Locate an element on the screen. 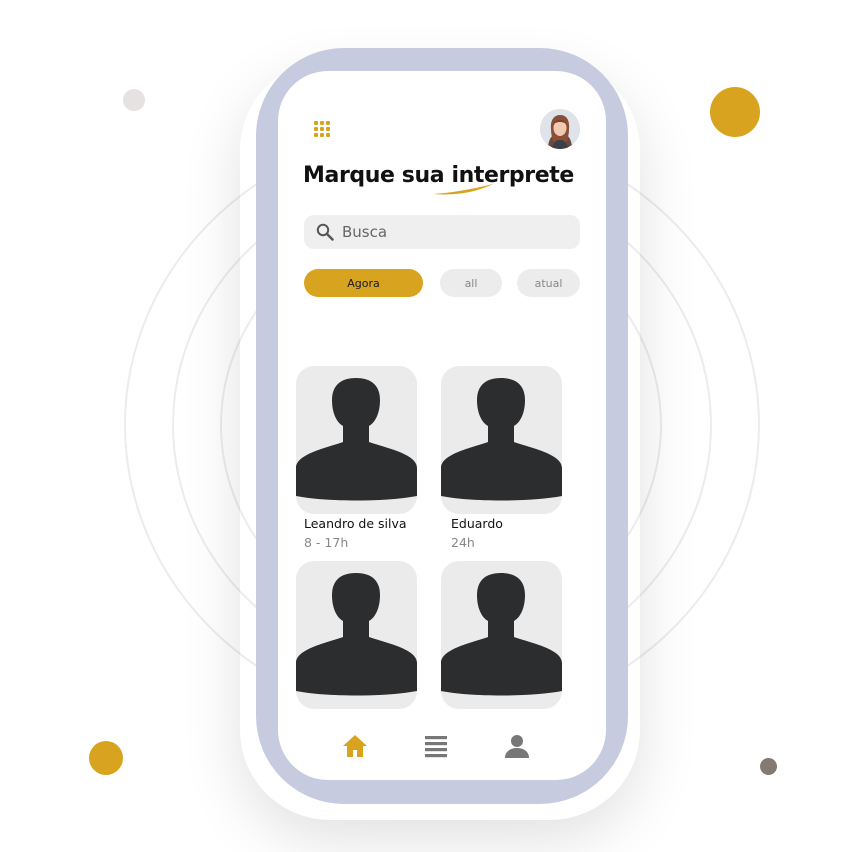 This screenshot has width=865, height=852. search-bar is located at coordinates (442, 232).